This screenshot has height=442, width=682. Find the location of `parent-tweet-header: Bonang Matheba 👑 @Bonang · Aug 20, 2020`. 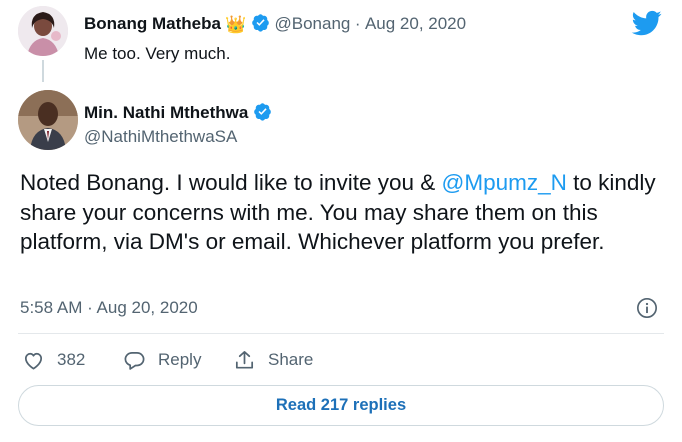

parent-tweet-header: Bonang Matheba 👑 @Bonang · Aug 20, 2020 is located at coordinates (275, 24).